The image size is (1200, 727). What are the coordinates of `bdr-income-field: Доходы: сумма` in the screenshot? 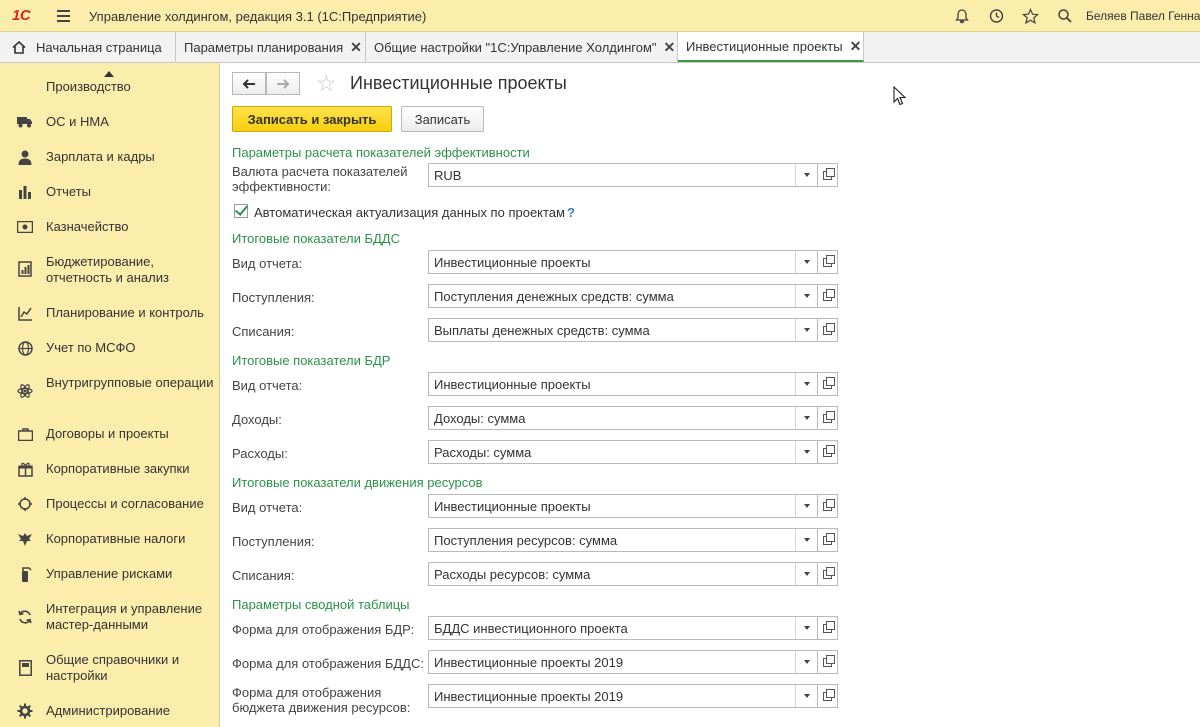 It's located at (633, 418).